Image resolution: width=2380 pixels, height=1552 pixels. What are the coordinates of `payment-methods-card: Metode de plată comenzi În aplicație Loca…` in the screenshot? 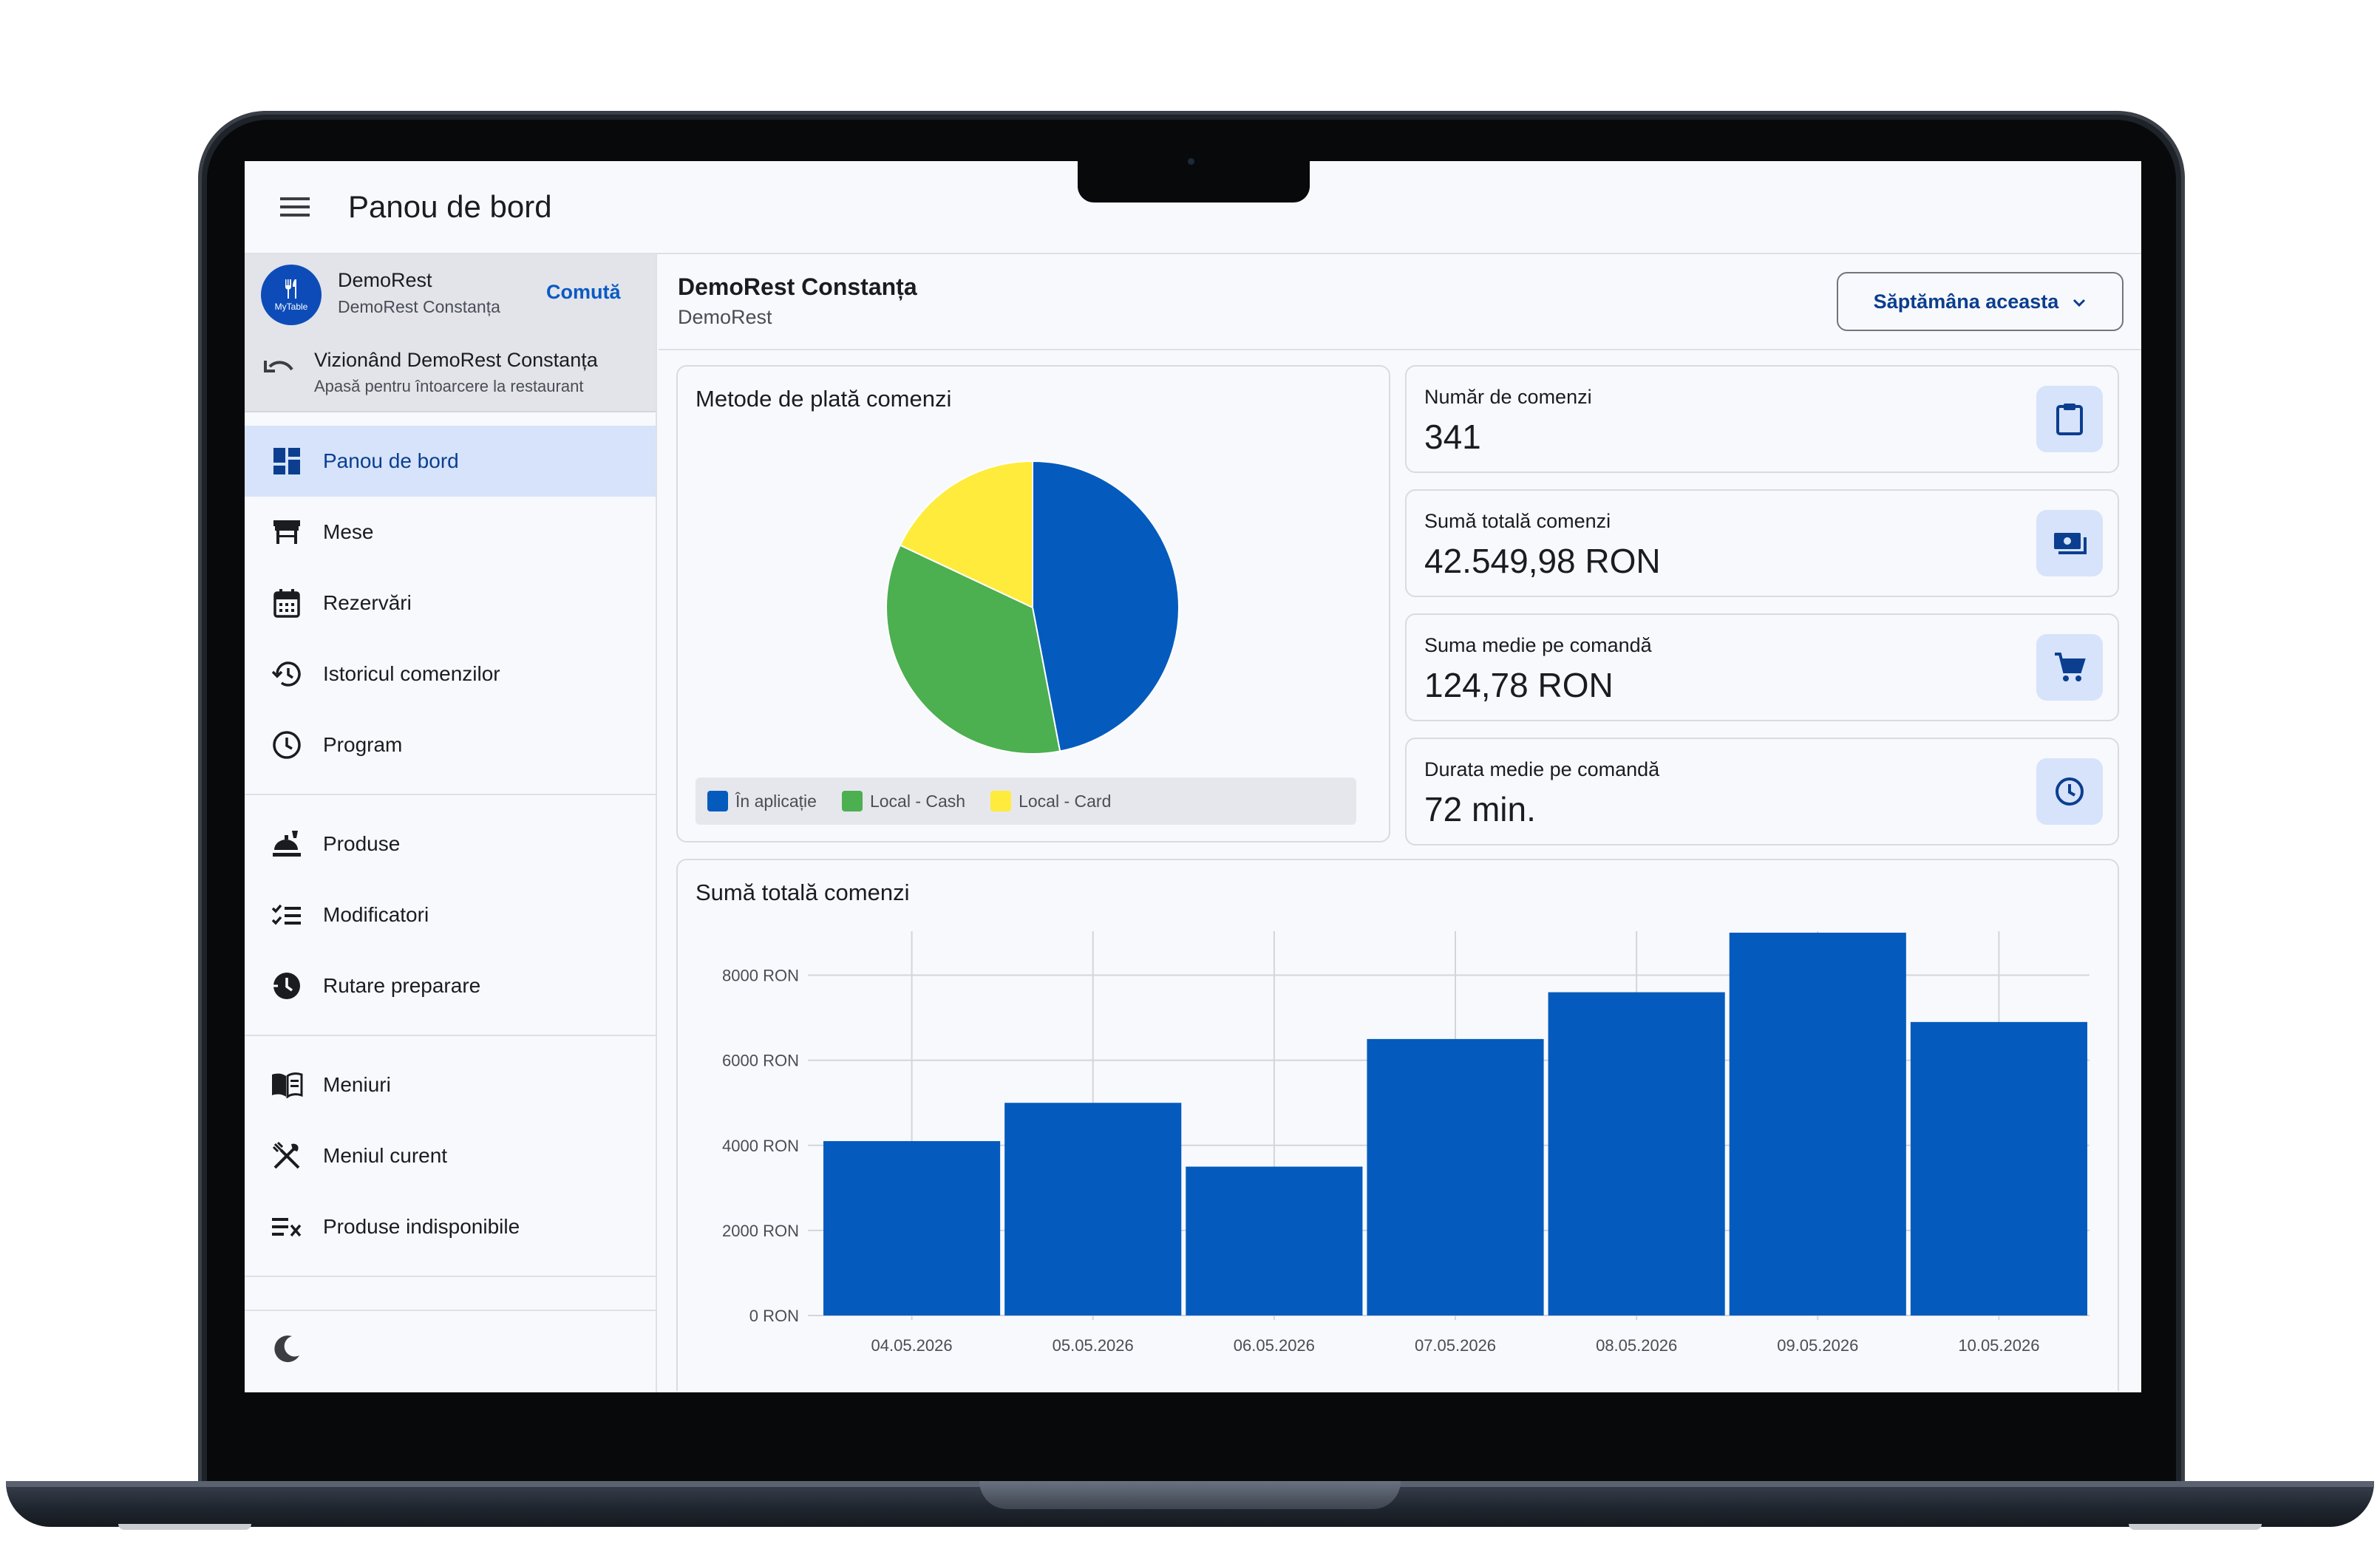 It's located at (1033, 604).